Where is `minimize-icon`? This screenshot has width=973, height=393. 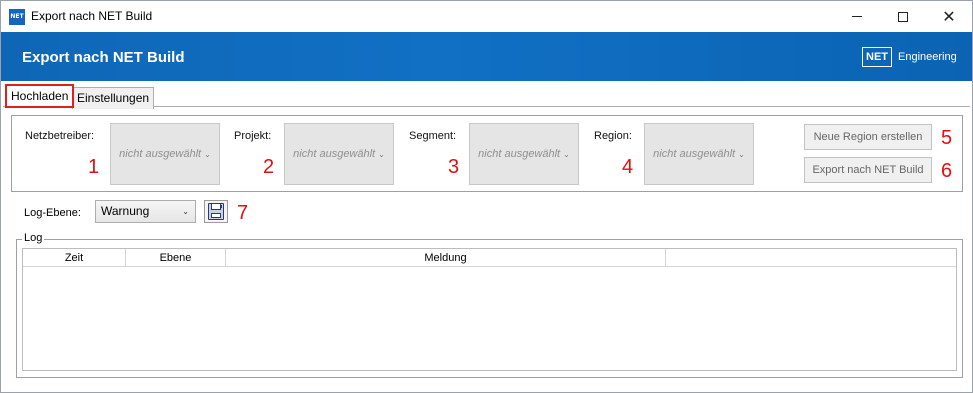
minimize-icon is located at coordinates (857, 16).